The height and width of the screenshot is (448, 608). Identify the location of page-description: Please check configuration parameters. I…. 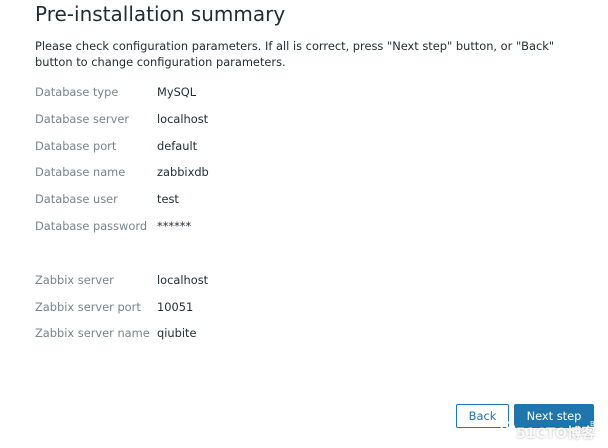
(295, 54).